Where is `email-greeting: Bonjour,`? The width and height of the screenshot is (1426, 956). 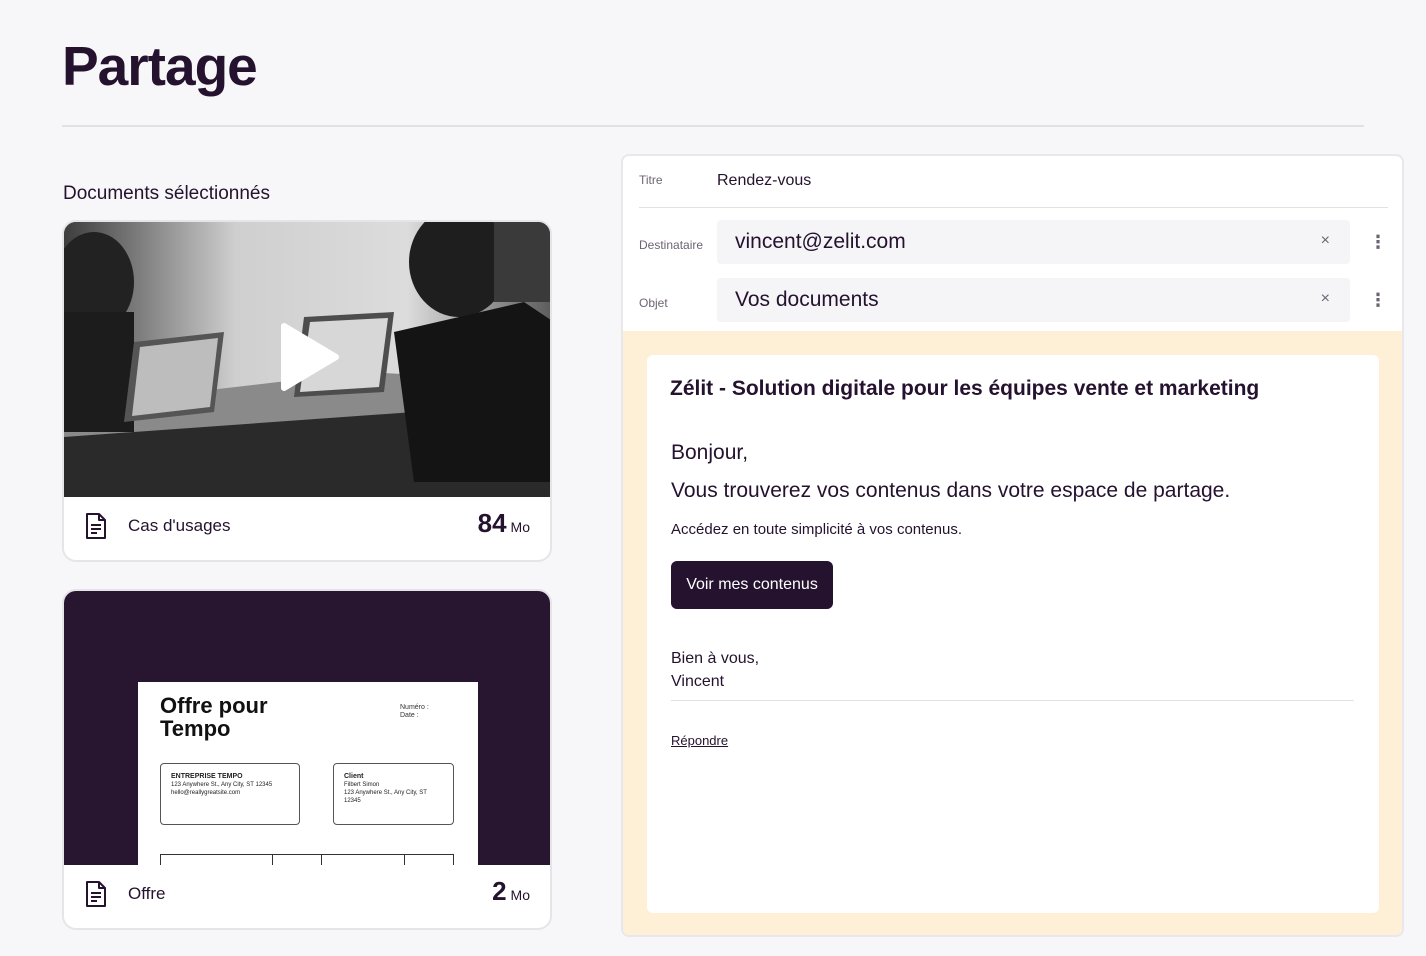 email-greeting: Bonjour, is located at coordinates (710, 452).